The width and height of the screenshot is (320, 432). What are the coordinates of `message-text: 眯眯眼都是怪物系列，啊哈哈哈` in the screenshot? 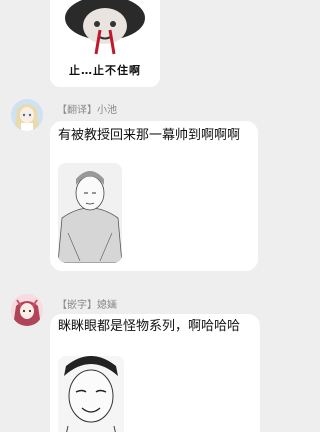 It's located at (149, 326).